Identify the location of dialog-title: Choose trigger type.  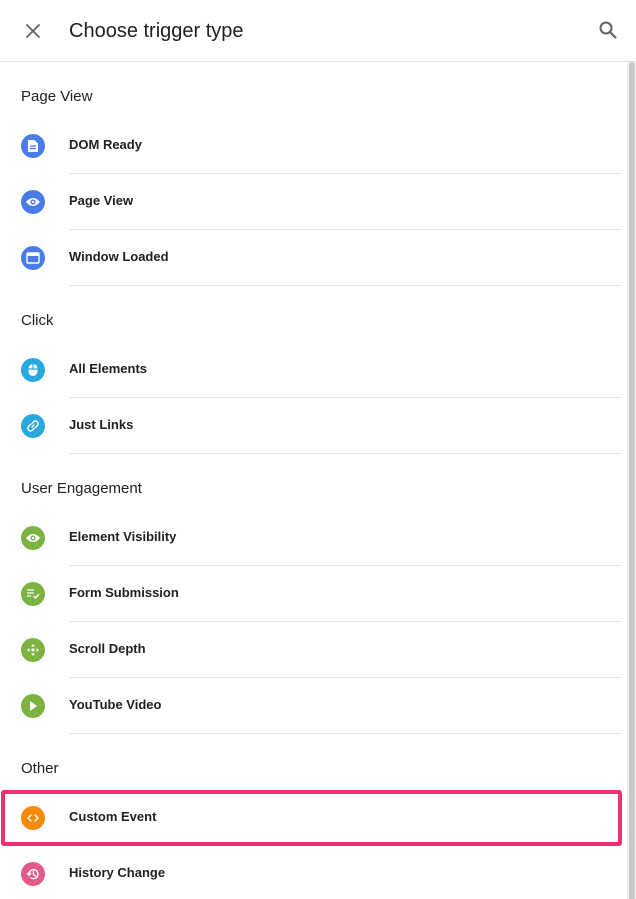
(156, 31).